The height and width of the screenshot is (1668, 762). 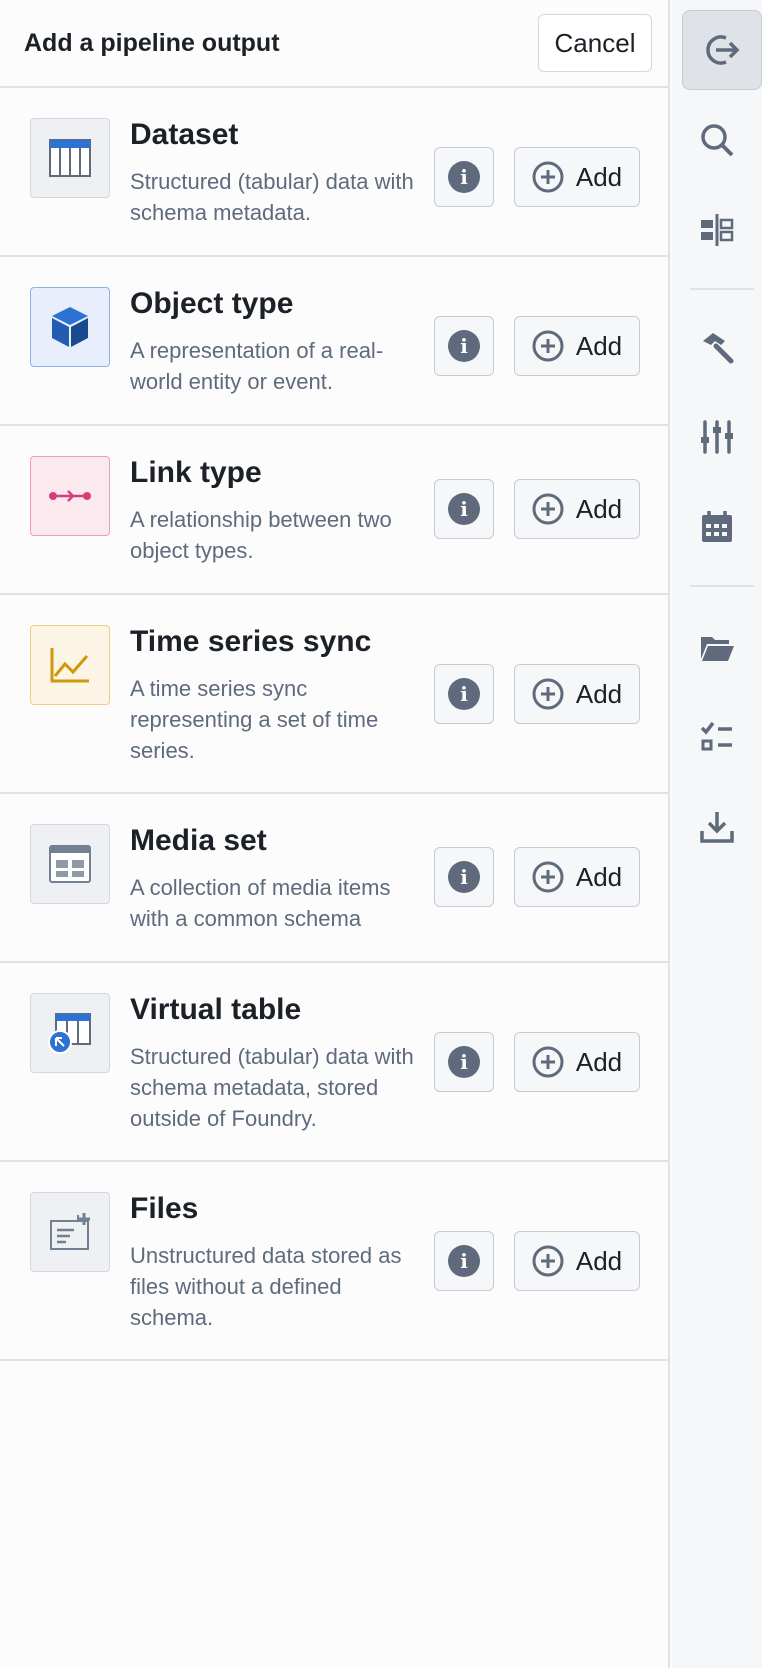 I want to click on item-title: Dataset, so click(x=184, y=134).